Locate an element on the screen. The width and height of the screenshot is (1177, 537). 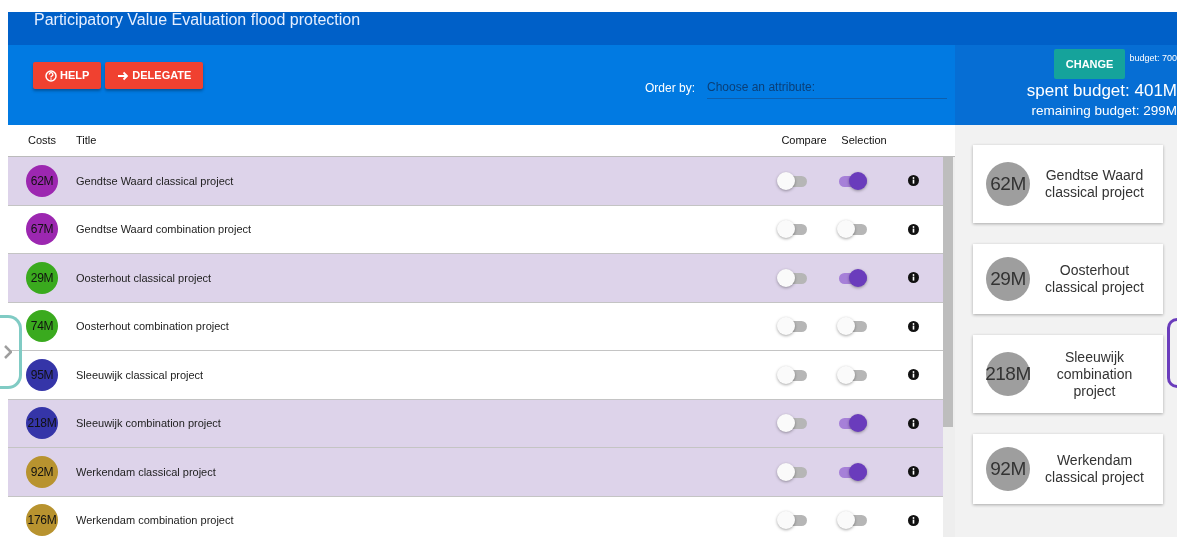
arrow-right-icon is located at coordinates (123, 75).